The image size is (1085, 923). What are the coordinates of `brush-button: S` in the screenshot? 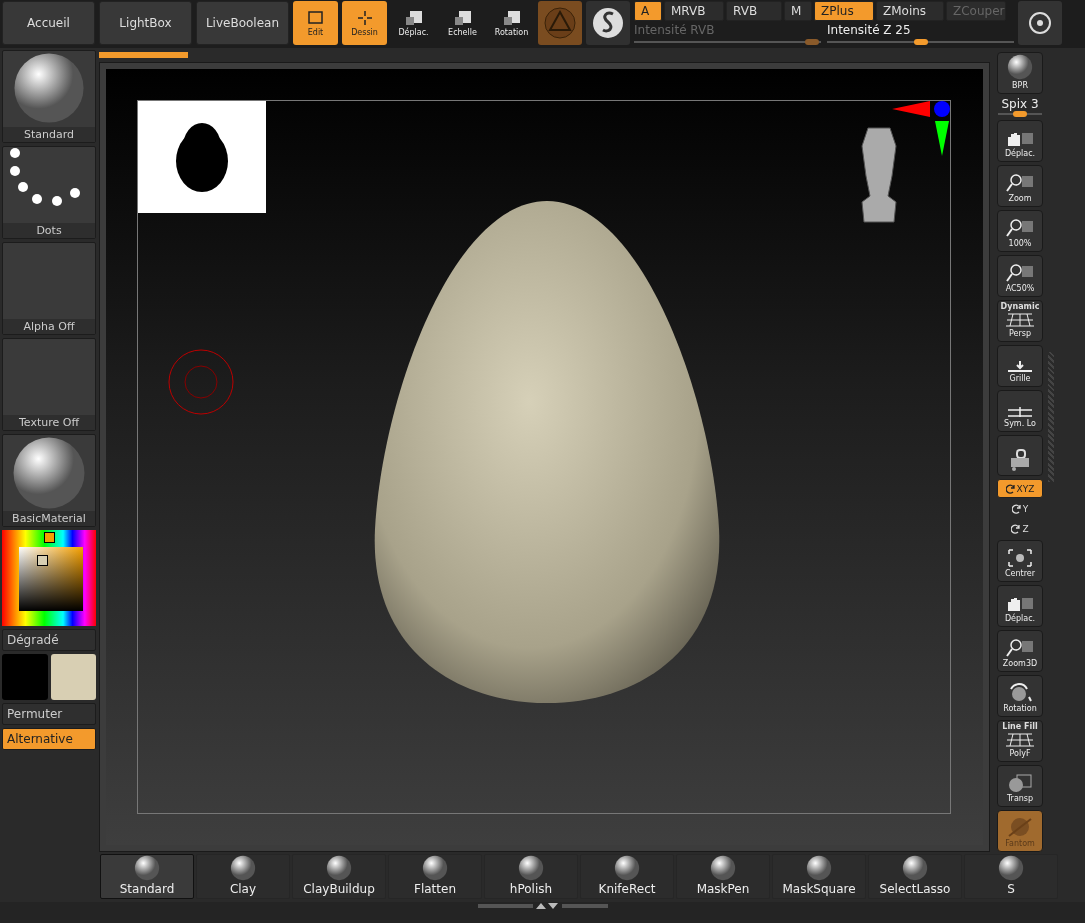 It's located at (1011, 876).